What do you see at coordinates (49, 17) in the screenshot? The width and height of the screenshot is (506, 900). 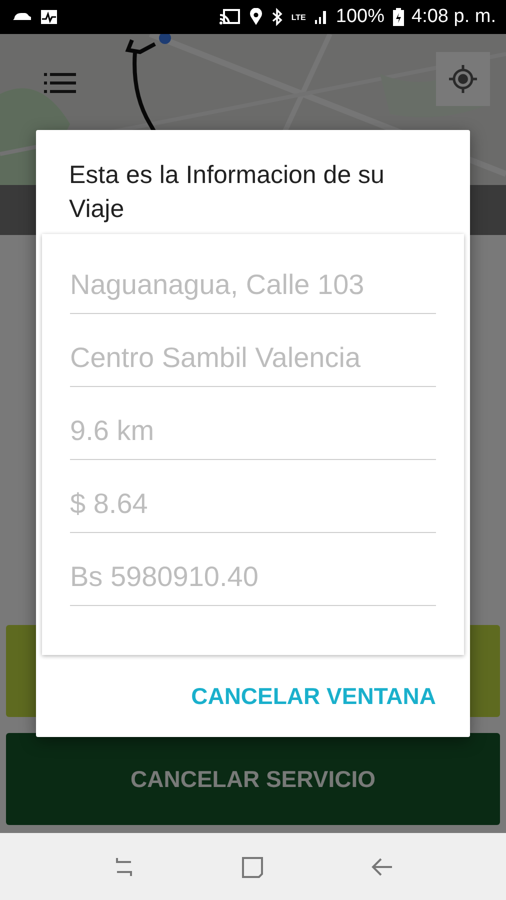 I see `activity-icon` at bounding box center [49, 17].